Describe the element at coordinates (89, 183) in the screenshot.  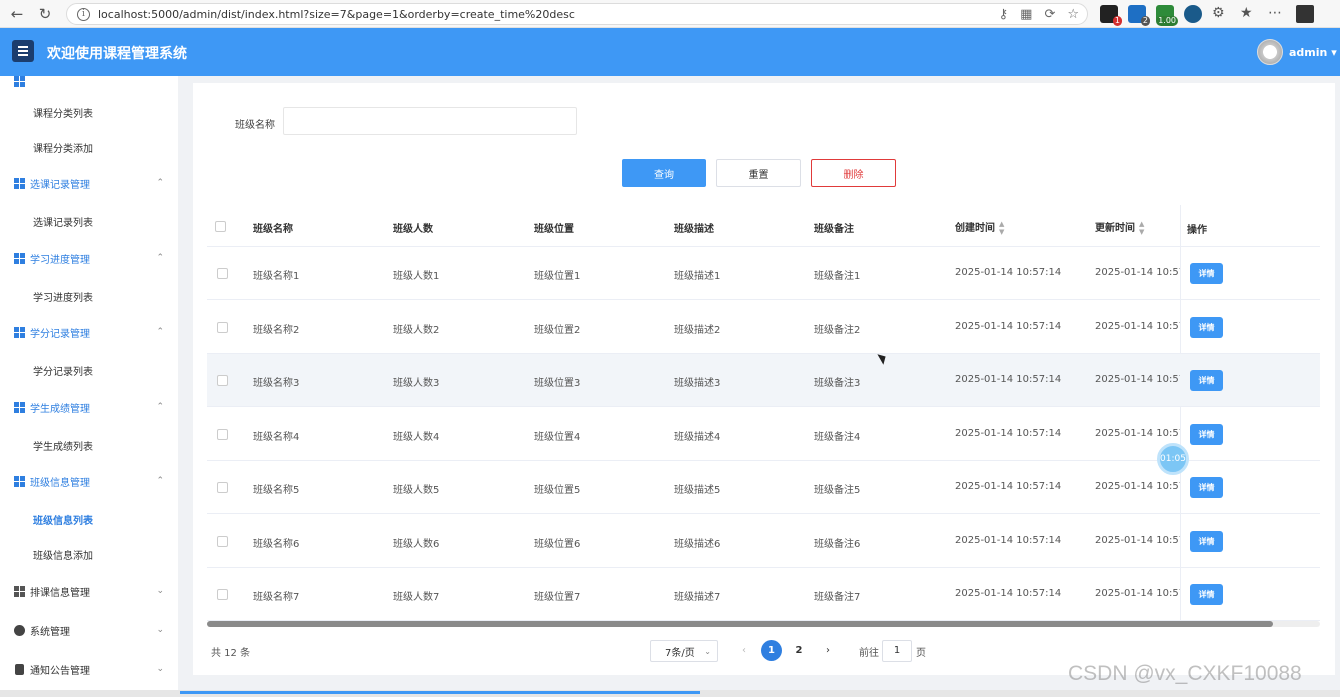
I see `sidebar-group-enrollment: 选课记录管理 ⌃` at that location.